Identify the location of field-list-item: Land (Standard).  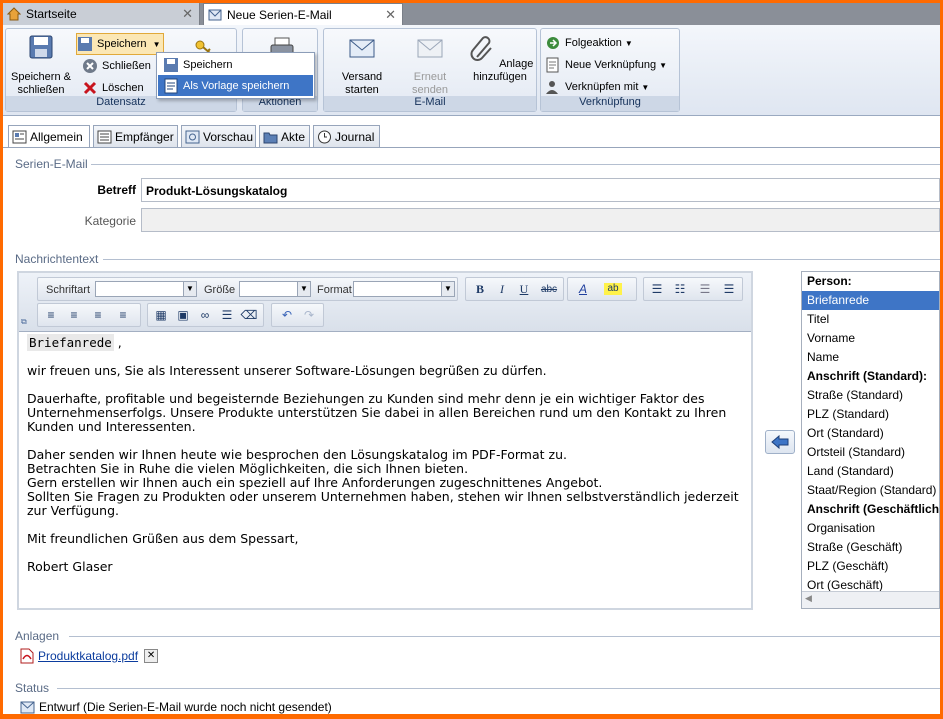
(870, 471).